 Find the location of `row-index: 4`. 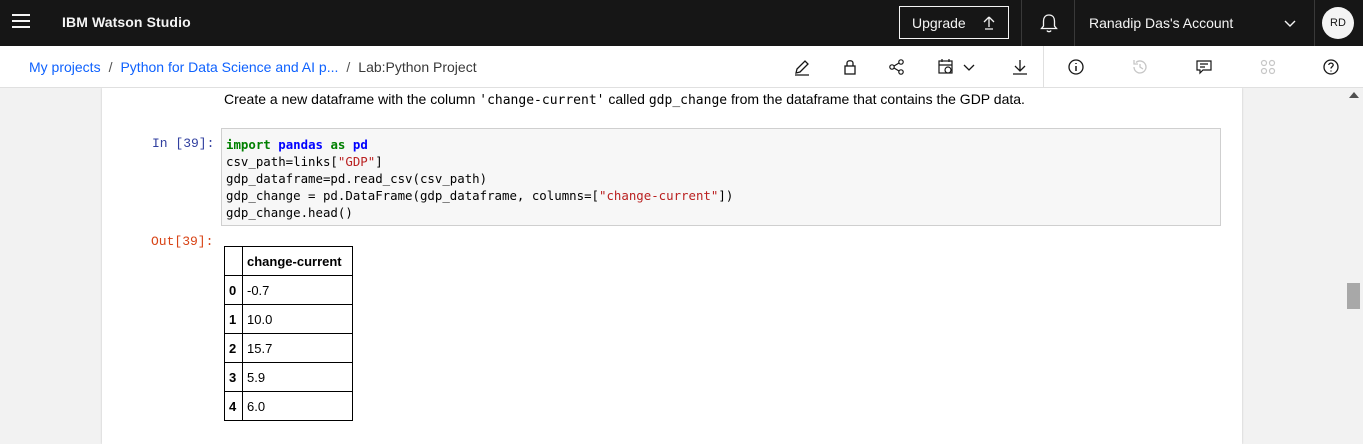

row-index: 4 is located at coordinates (233, 406).